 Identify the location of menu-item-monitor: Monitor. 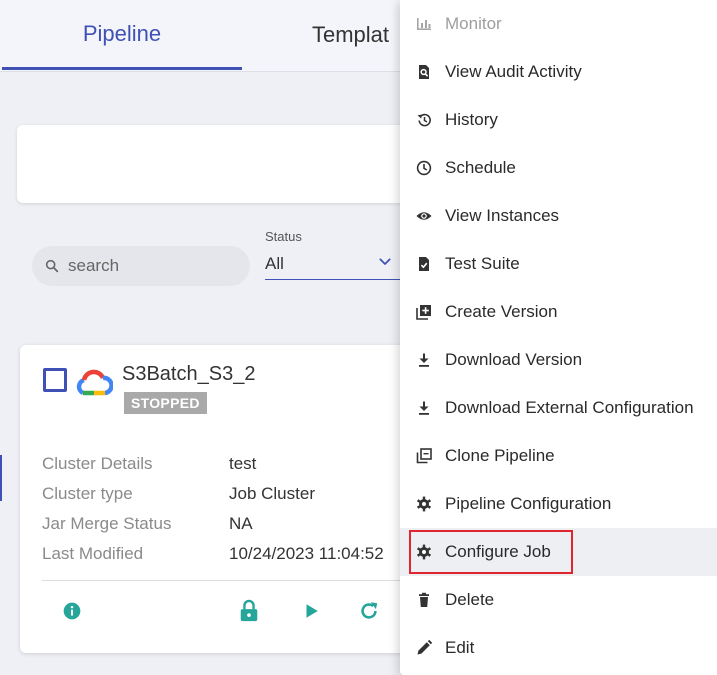
(558, 24).